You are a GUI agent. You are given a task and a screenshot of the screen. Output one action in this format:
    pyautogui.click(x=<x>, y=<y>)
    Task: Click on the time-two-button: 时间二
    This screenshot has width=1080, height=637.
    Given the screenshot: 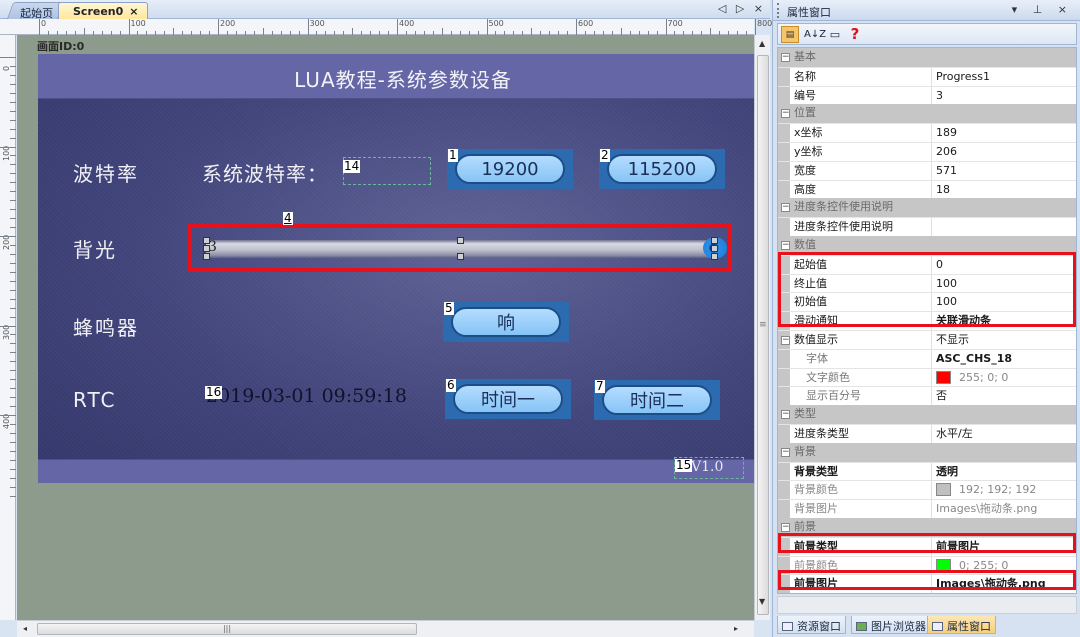 What is the action you would take?
    pyautogui.click(x=657, y=400)
    